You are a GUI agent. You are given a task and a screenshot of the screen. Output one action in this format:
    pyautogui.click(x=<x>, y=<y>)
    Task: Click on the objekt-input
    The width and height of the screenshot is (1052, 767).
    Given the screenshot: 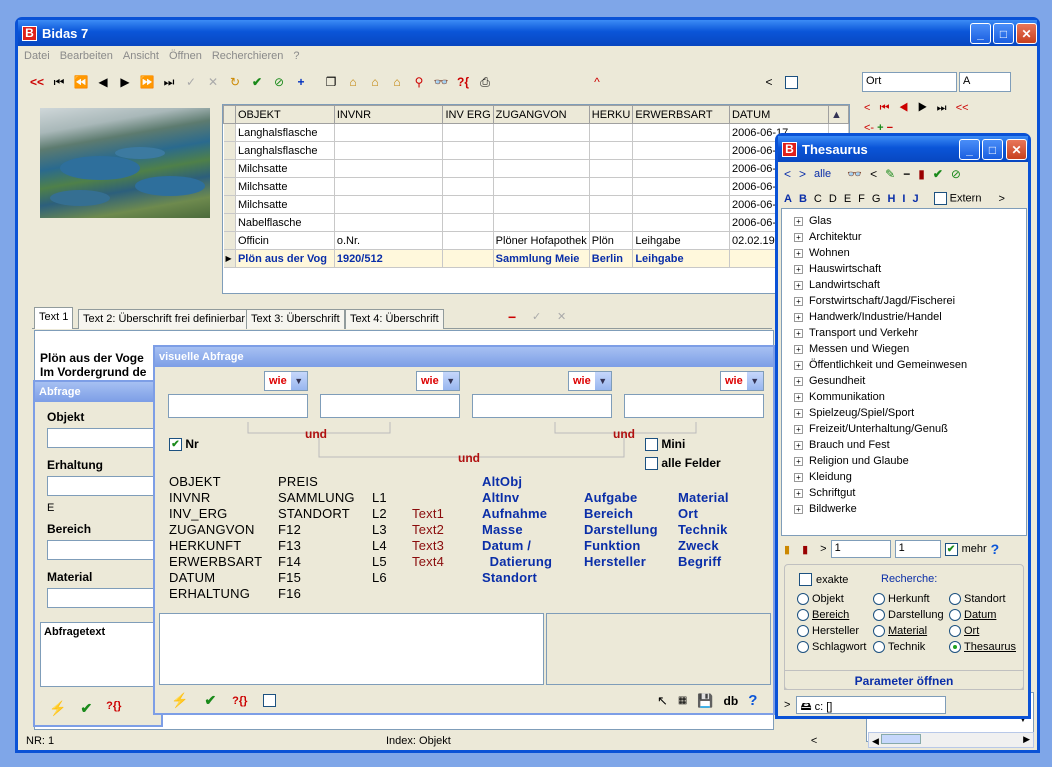 What is the action you would take?
    pyautogui.click(x=104, y=438)
    